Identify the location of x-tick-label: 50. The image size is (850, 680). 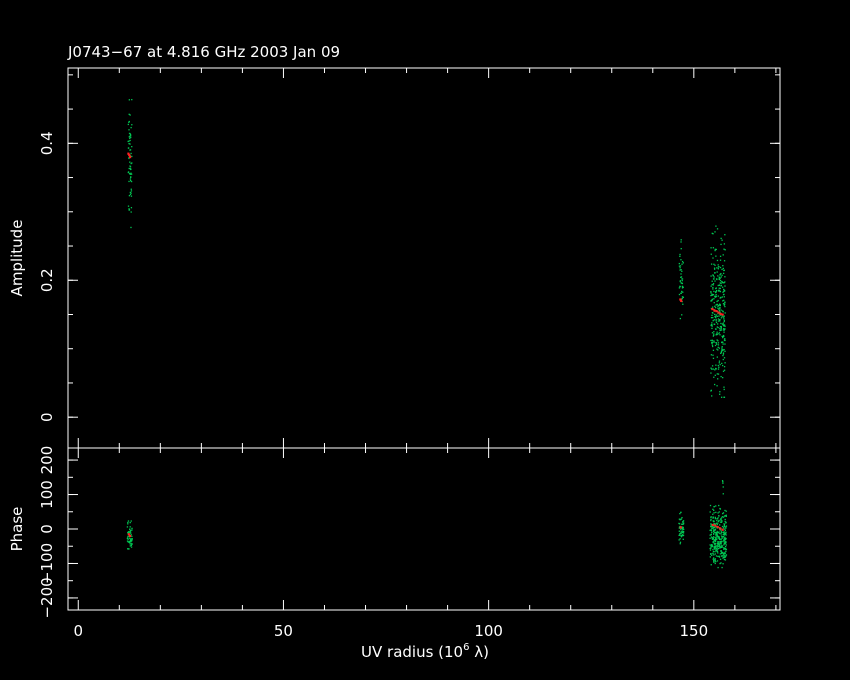
(283, 631).